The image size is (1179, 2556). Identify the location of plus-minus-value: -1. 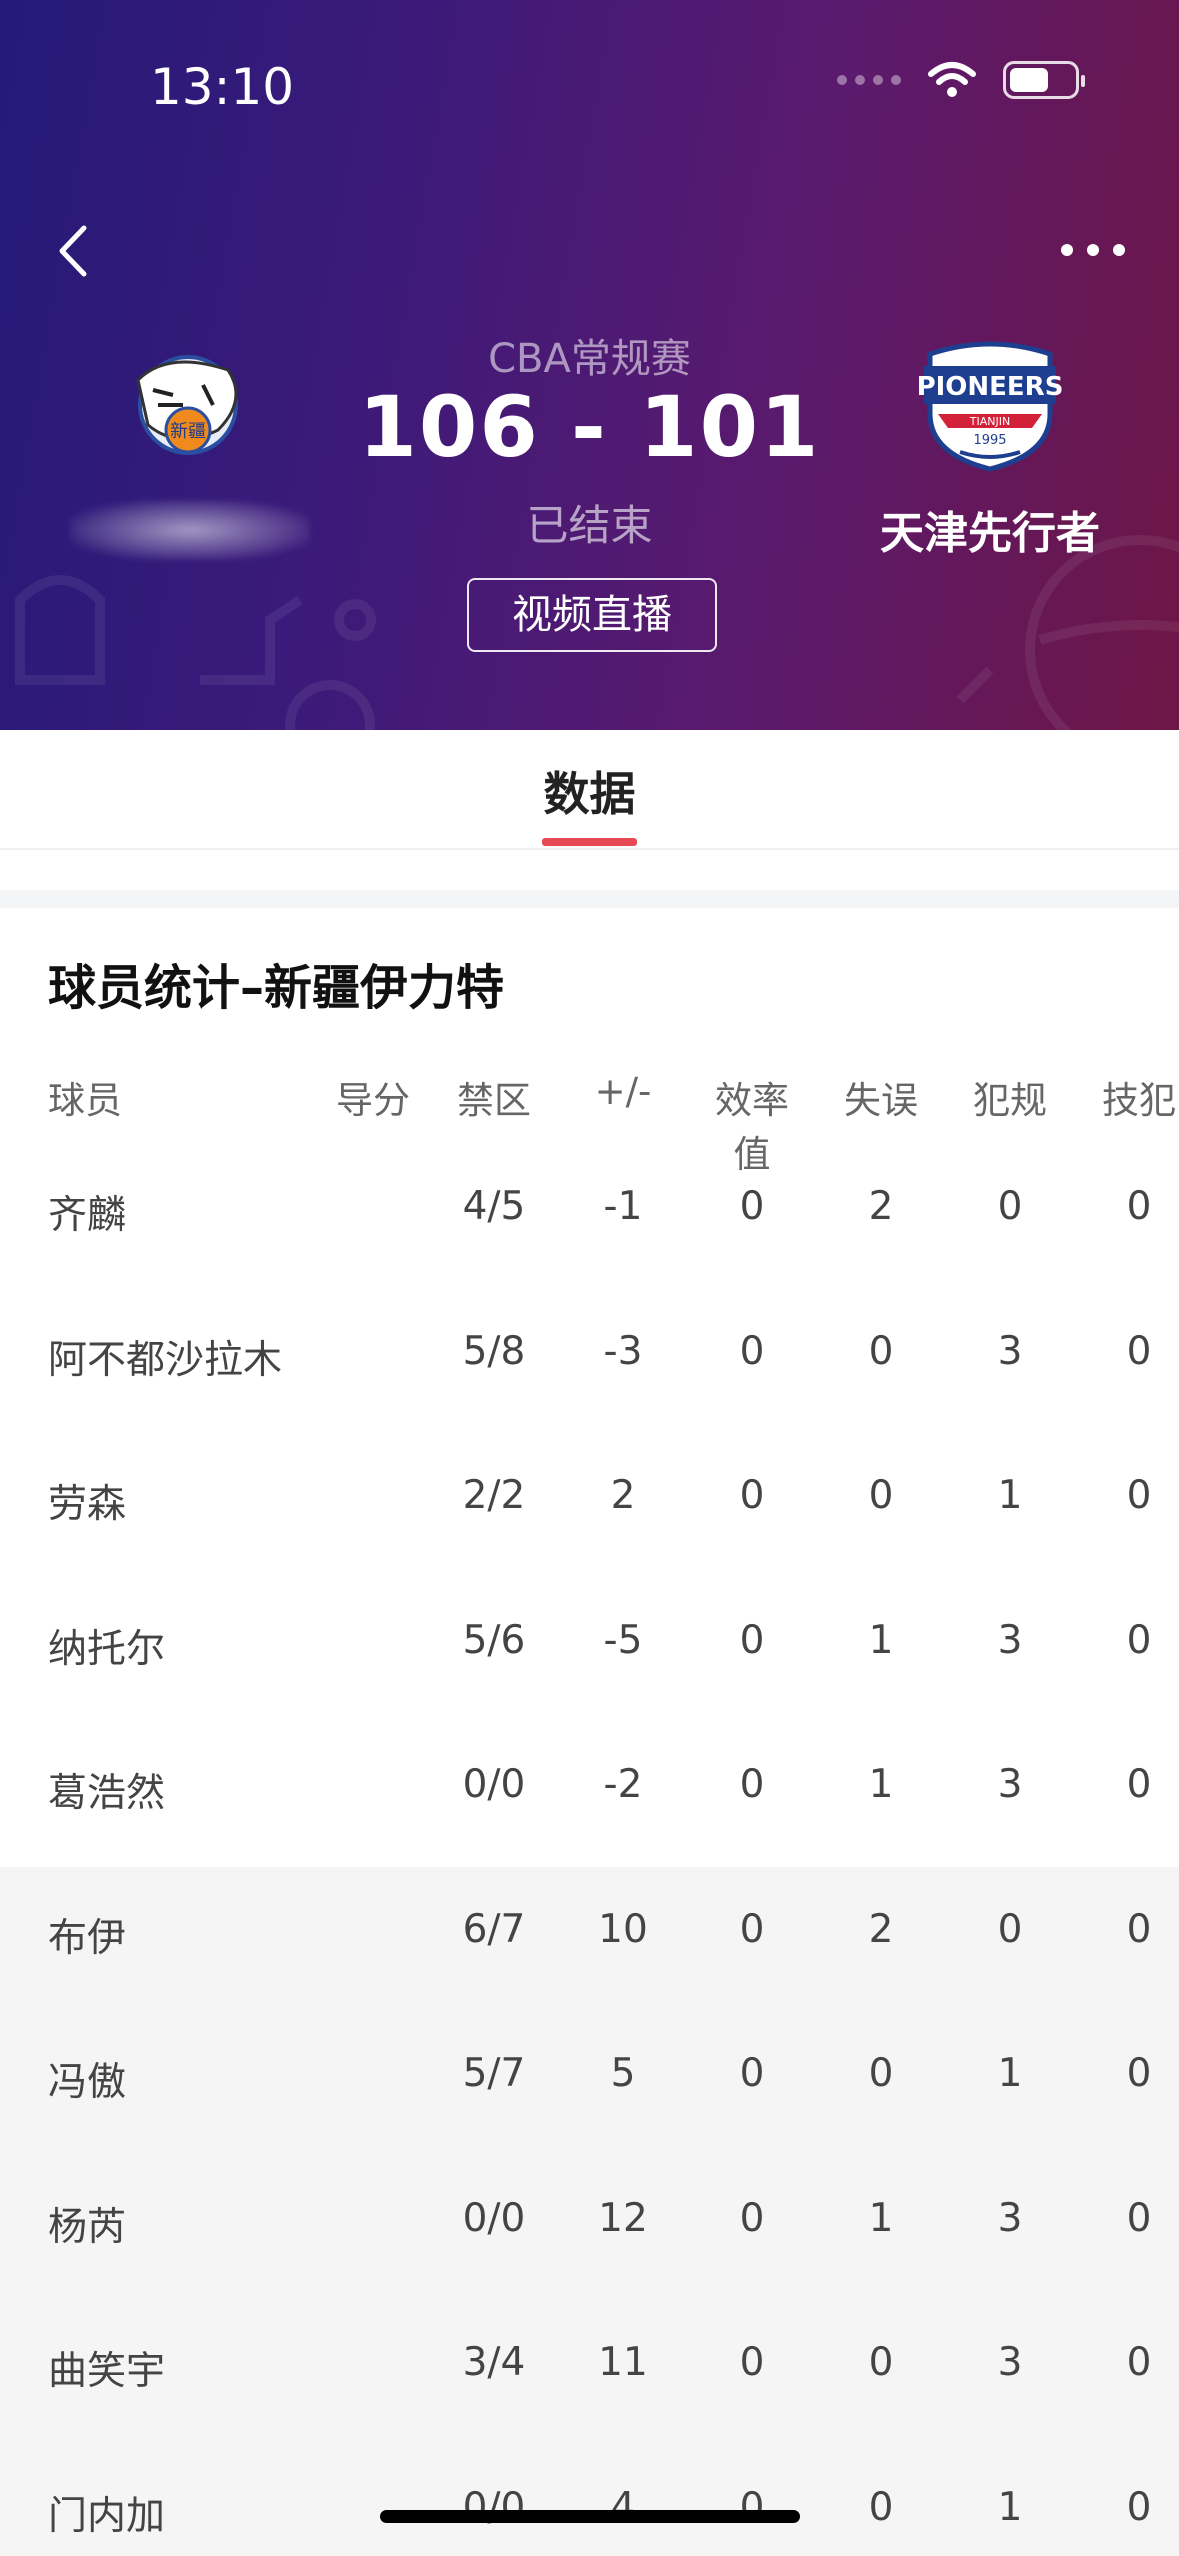
(623, 1206).